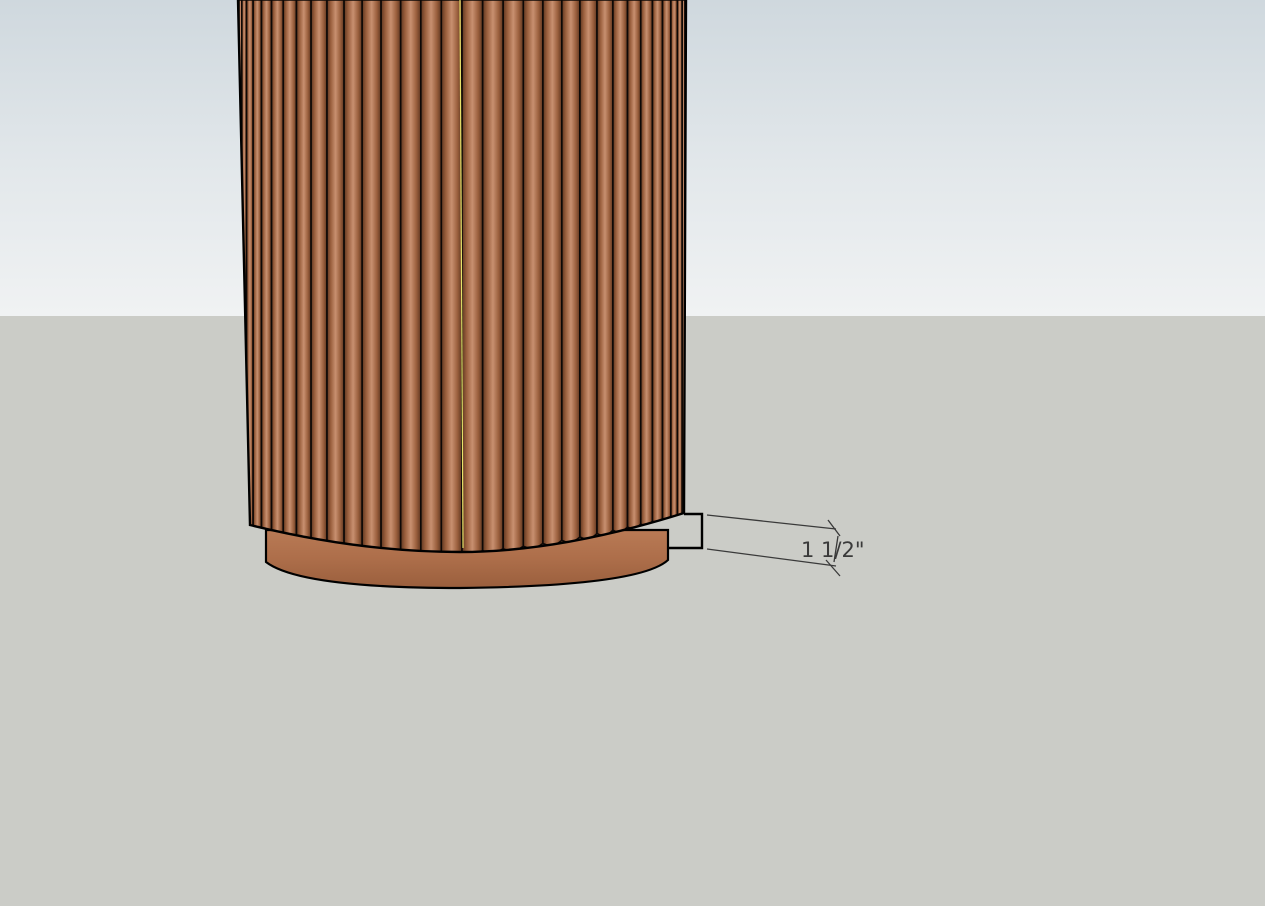  What do you see at coordinates (771, 522) in the screenshot?
I see `dimension-extension-line-top` at bounding box center [771, 522].